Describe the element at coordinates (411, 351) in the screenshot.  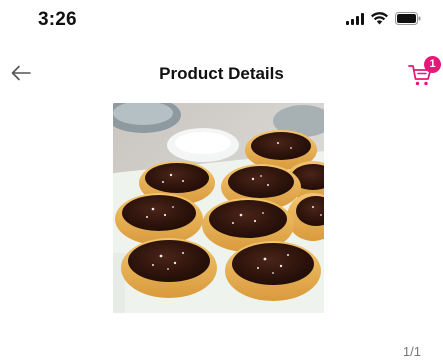
I see `image-counter: 1/1` at that location.